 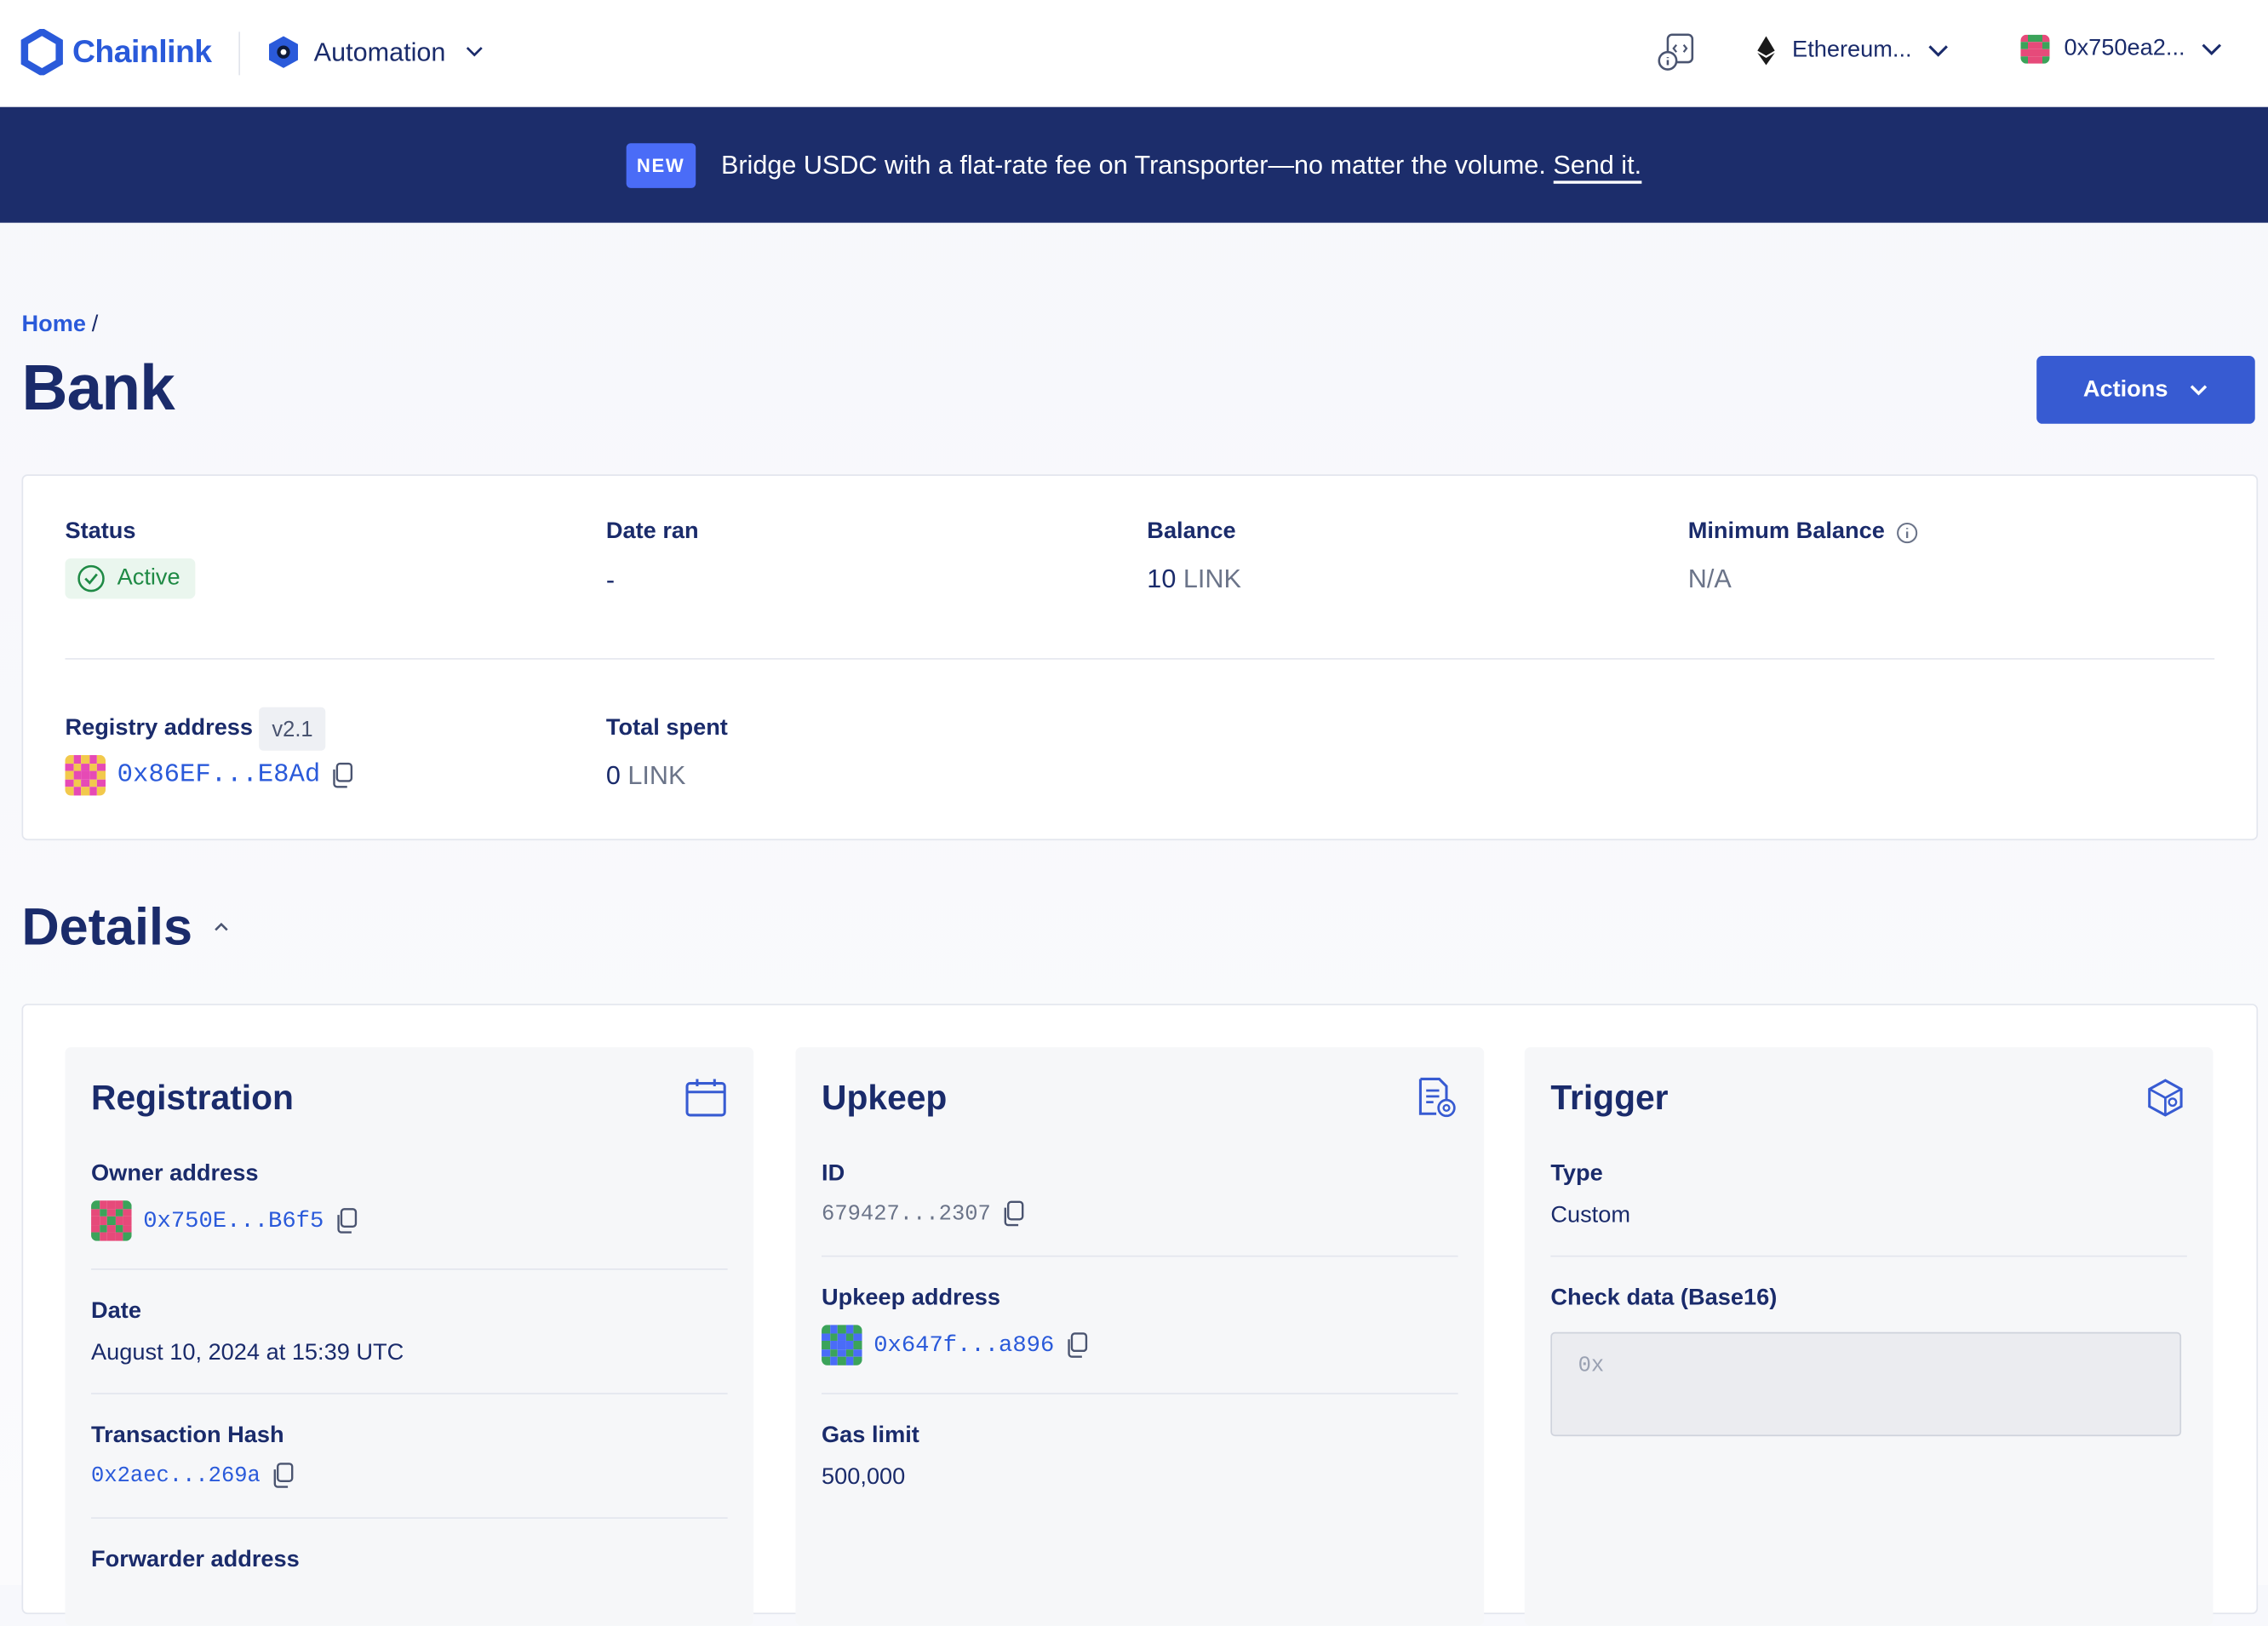 I want to click on cube-icon, so click(x=2165, y=1098).